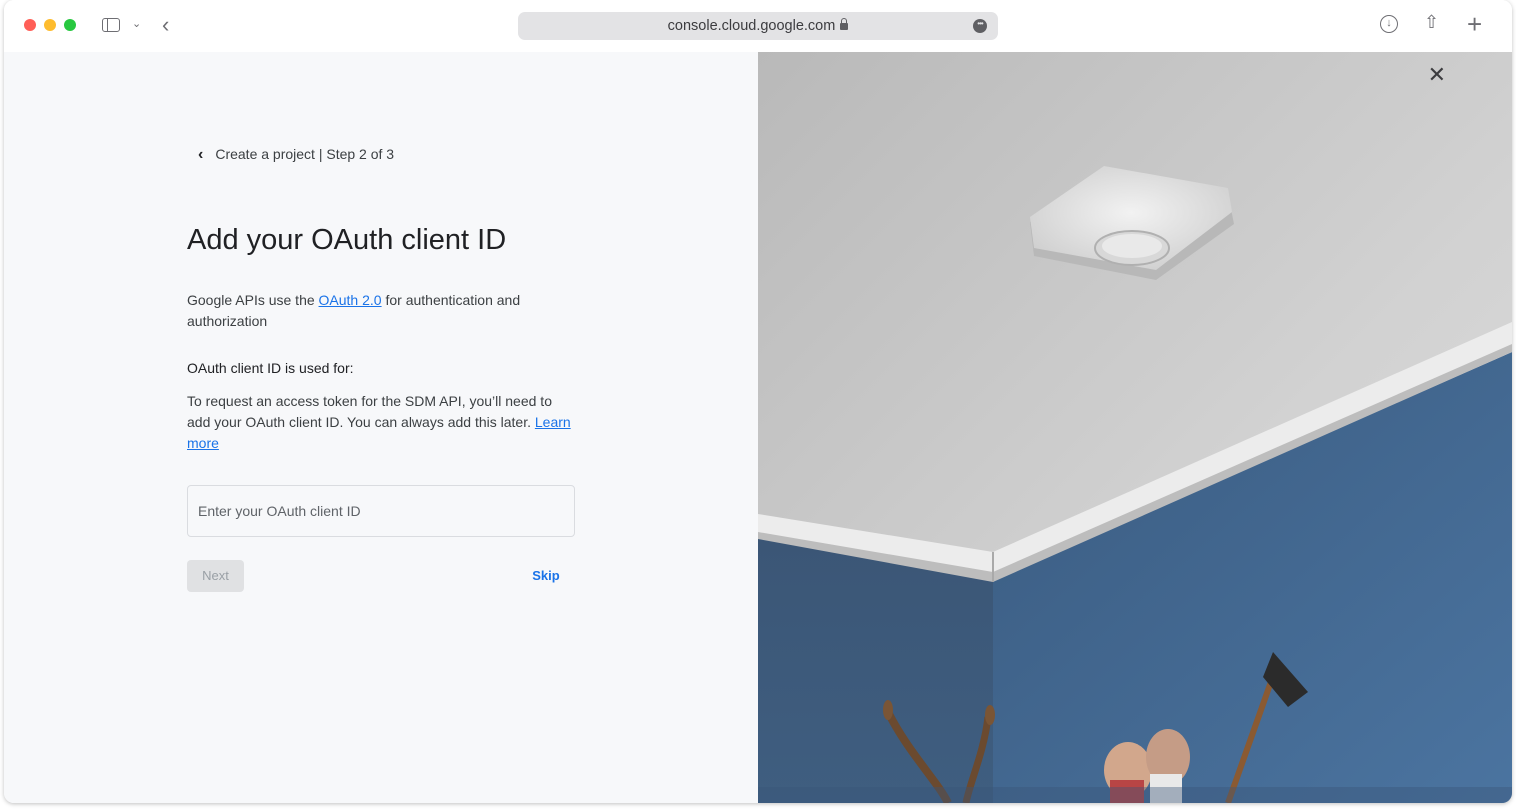 This screenshot has height=809, width=1516. I want to click on minimize-window-button, so click(50, 25).